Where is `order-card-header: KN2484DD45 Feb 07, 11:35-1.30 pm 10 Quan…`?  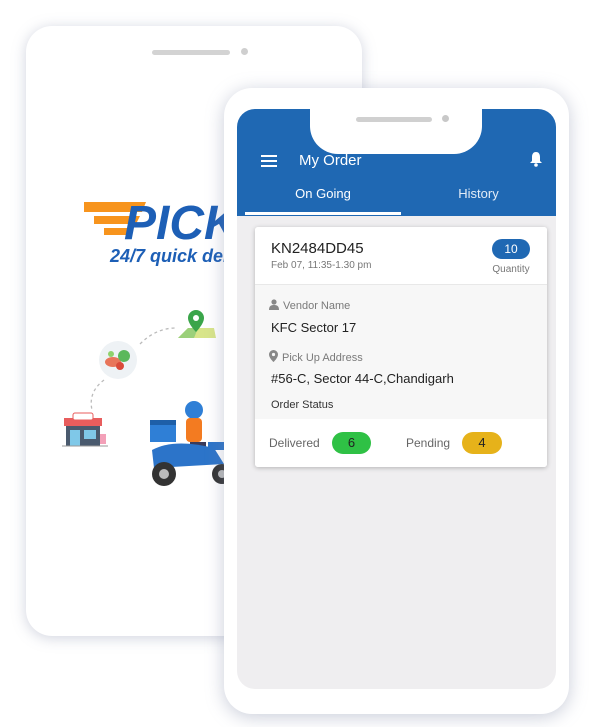
order-card-header: KN2484DD45 Feb 07, 11:35-1.30 pm 10 Quan… is located at coordinates (401, 256).